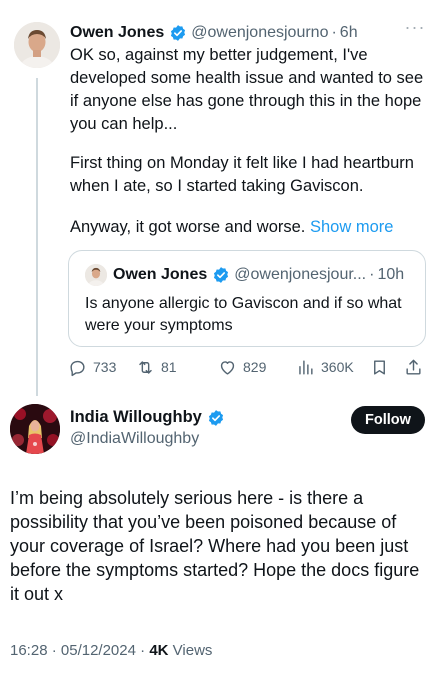  Describe the element at coordinates (29, 650) in the screenshot. I see `tweet-time: 16:28` at that location.